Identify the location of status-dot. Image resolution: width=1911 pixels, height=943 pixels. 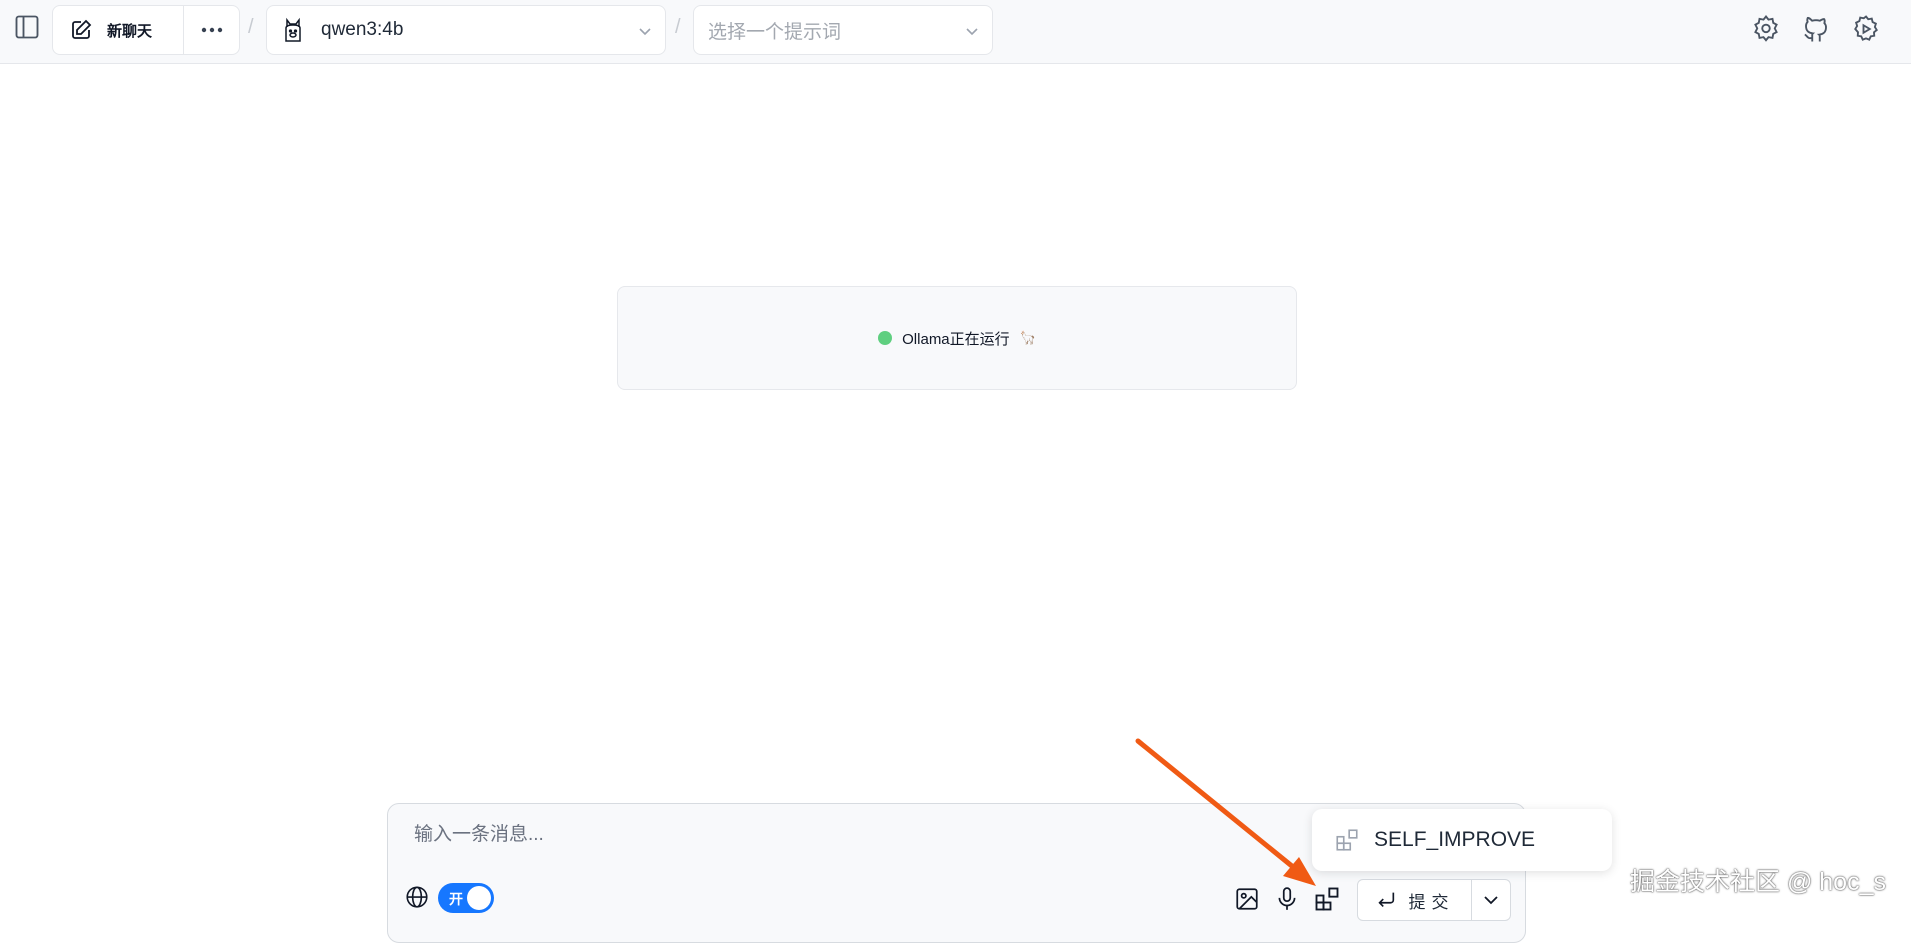
(885, 338).